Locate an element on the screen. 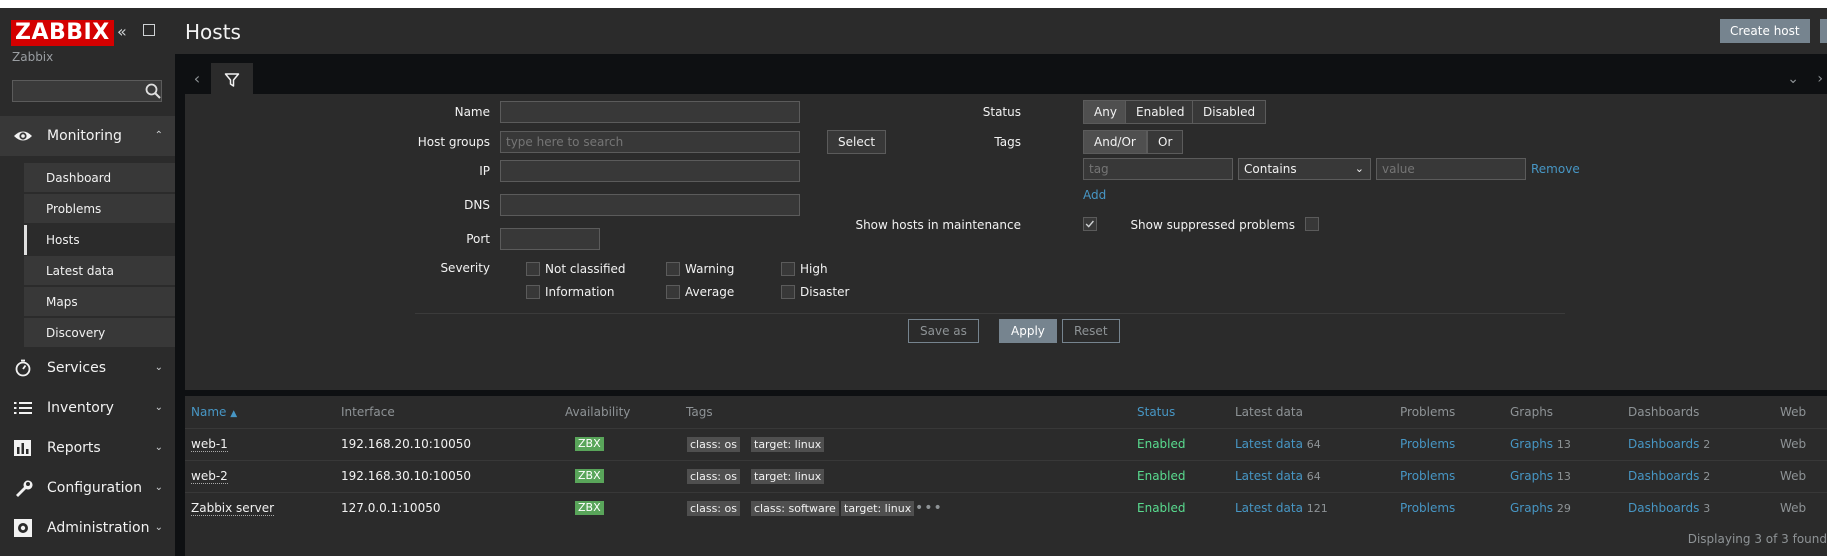 This screenshot has width=1827, height=556. tag-name-input is located at coordinates (1158, 169).